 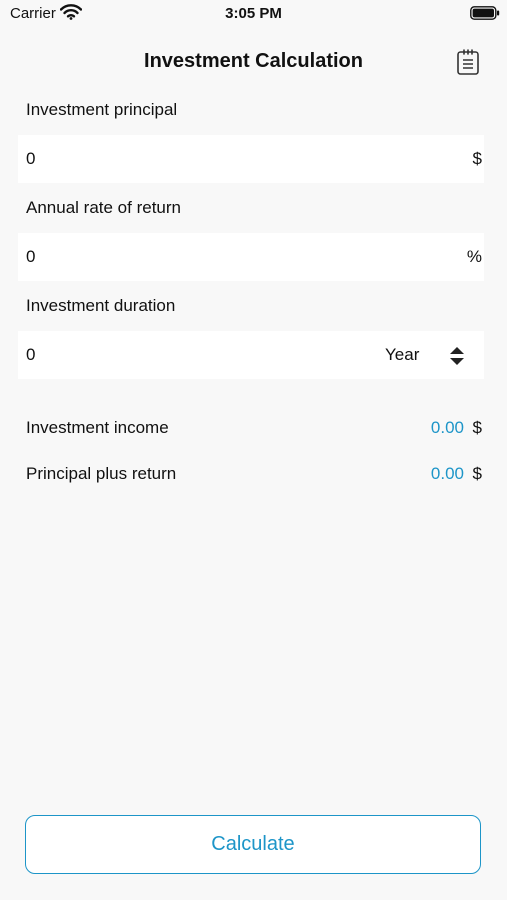 I want to click on updown-chevron-icon, so click(x=457, y=358).